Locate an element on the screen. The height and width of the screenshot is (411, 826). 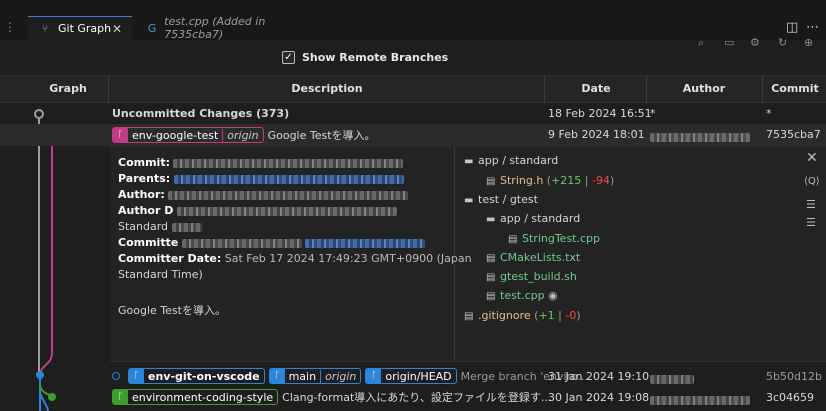
commit2-author is located at coordinates (672, 378).